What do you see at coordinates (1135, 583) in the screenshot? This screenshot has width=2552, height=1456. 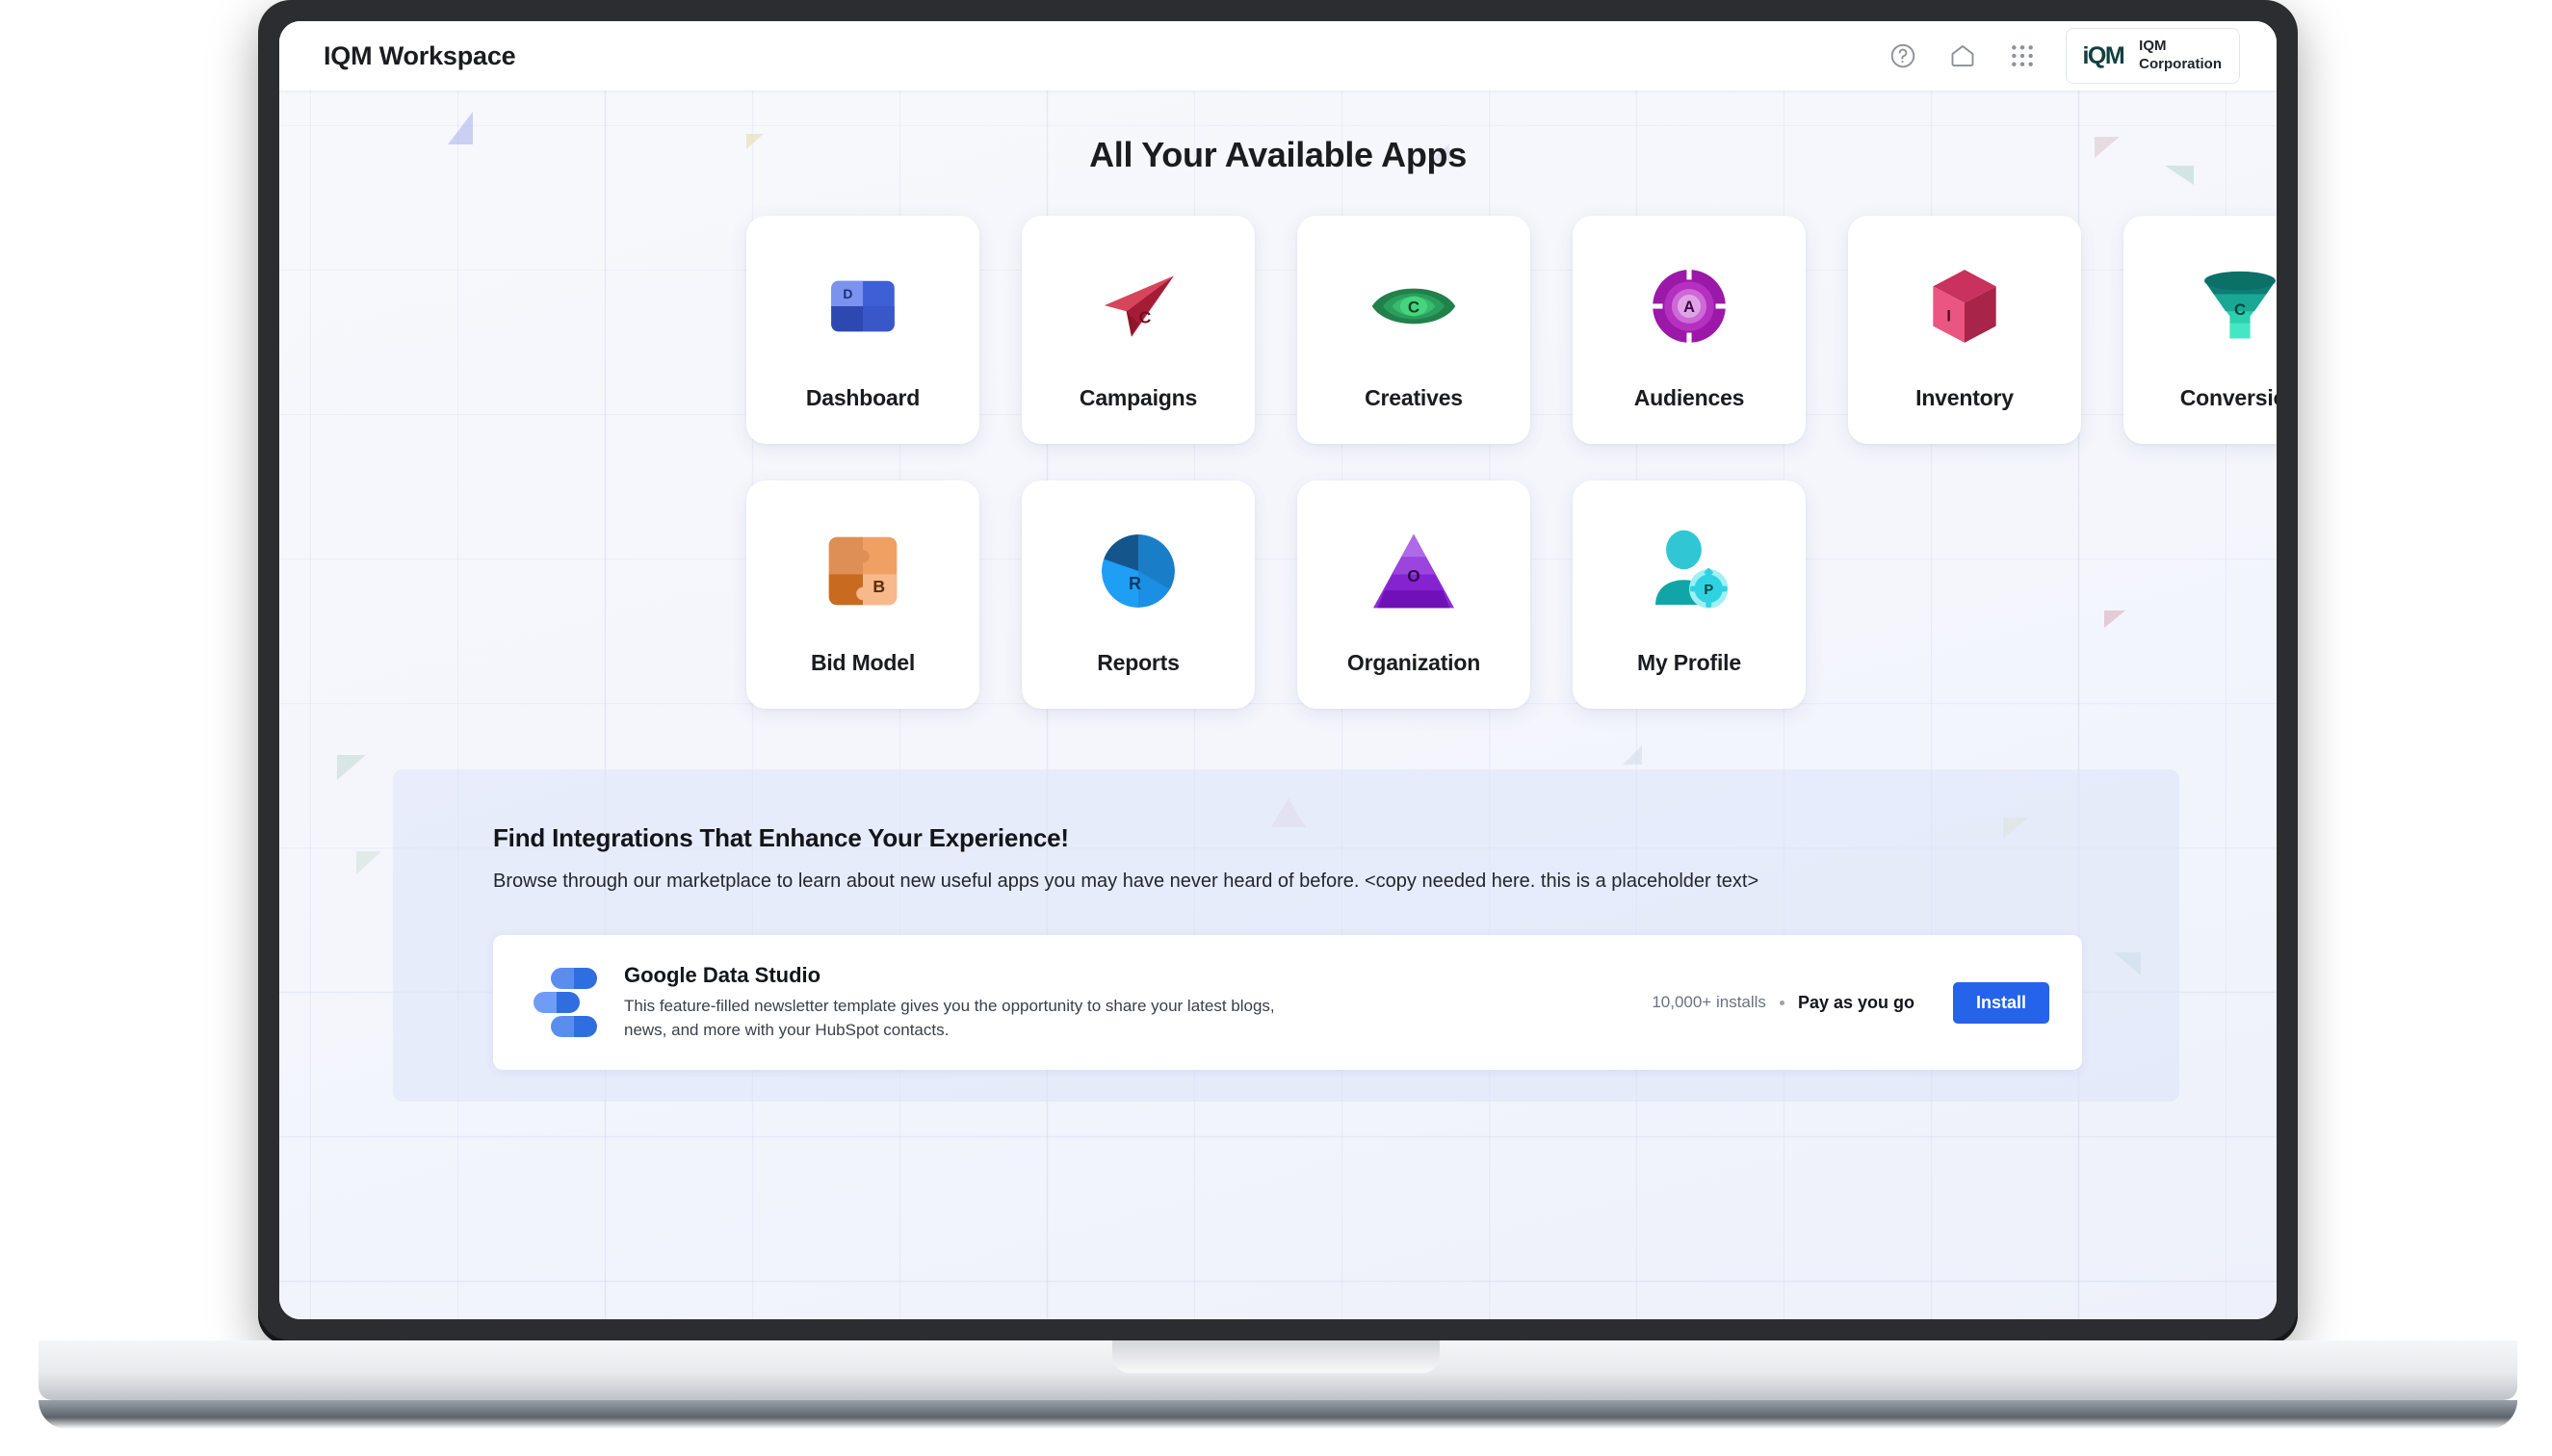 I see `svg-text: R` at bounding box center [1135, 583].